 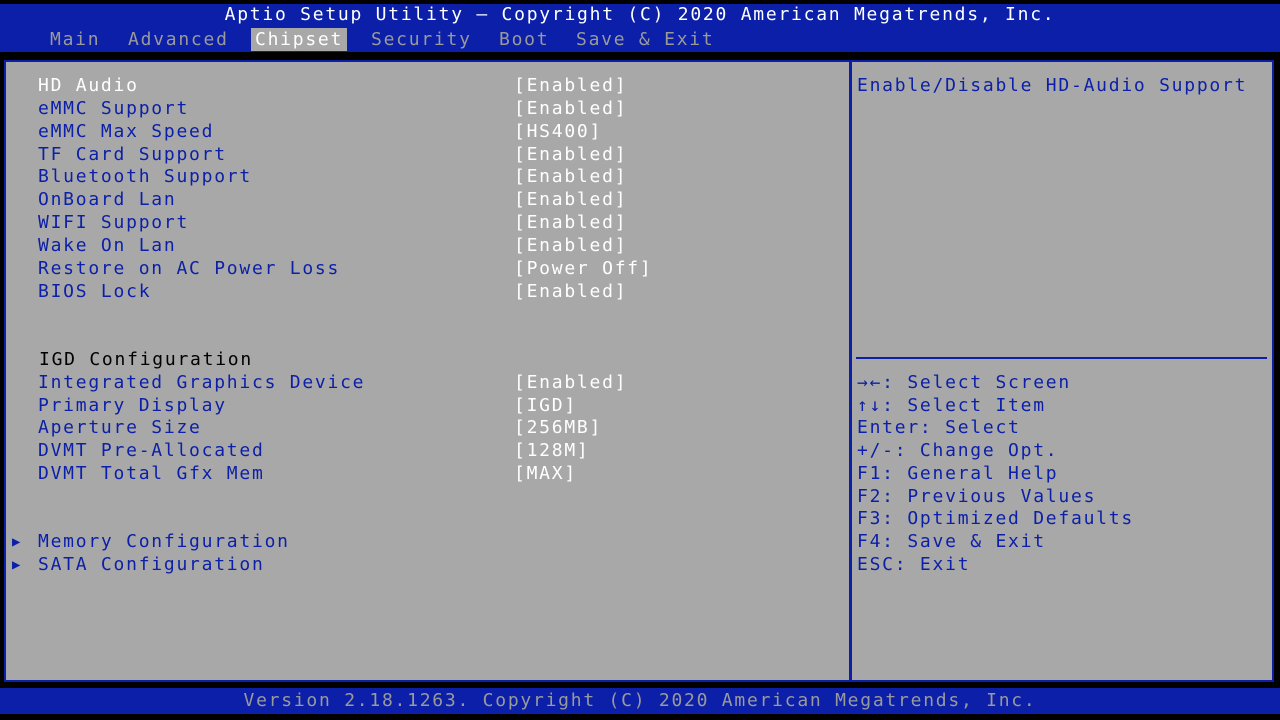 What do you see at coordinates (558, 428) in the screenshot?
I see `setting-aperture-size-value: [256MB]` at bounding box center [558, 428].